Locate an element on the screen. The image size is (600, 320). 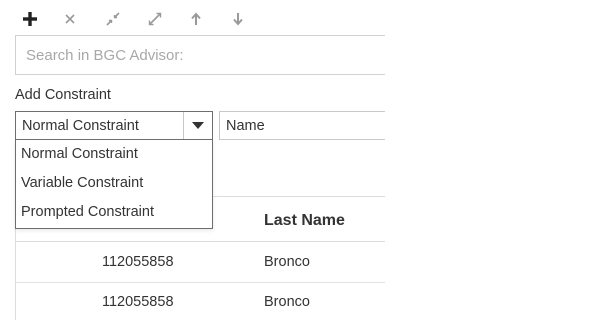
column-header-last-name: Last Name is located at coordinates (304, 221).